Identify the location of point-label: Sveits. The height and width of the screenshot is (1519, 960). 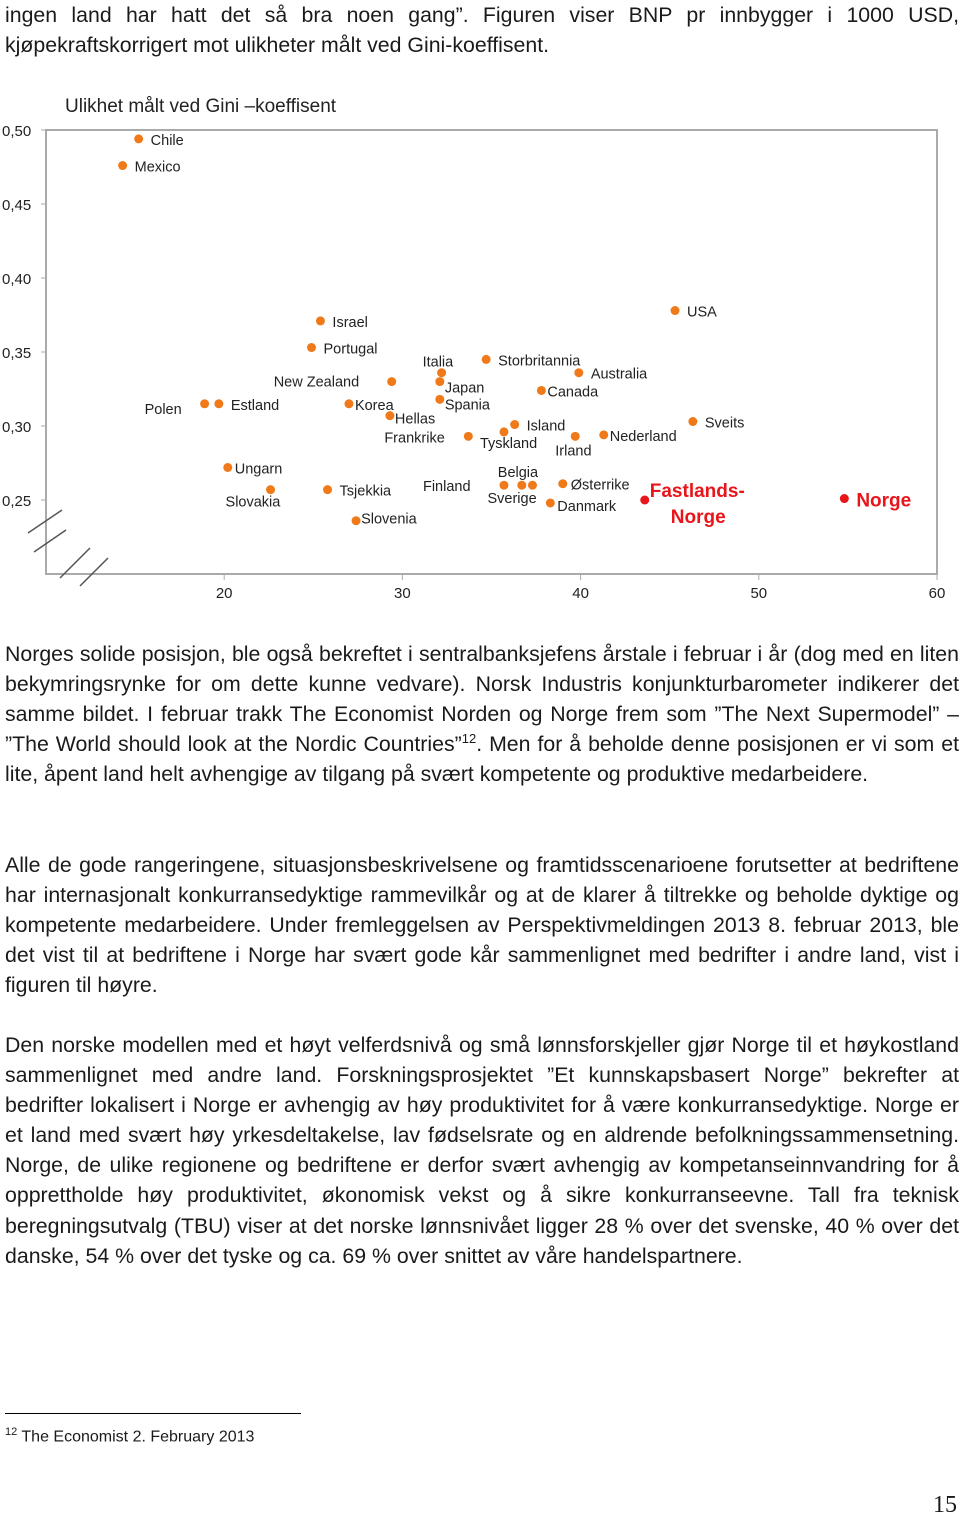
(725, 424).